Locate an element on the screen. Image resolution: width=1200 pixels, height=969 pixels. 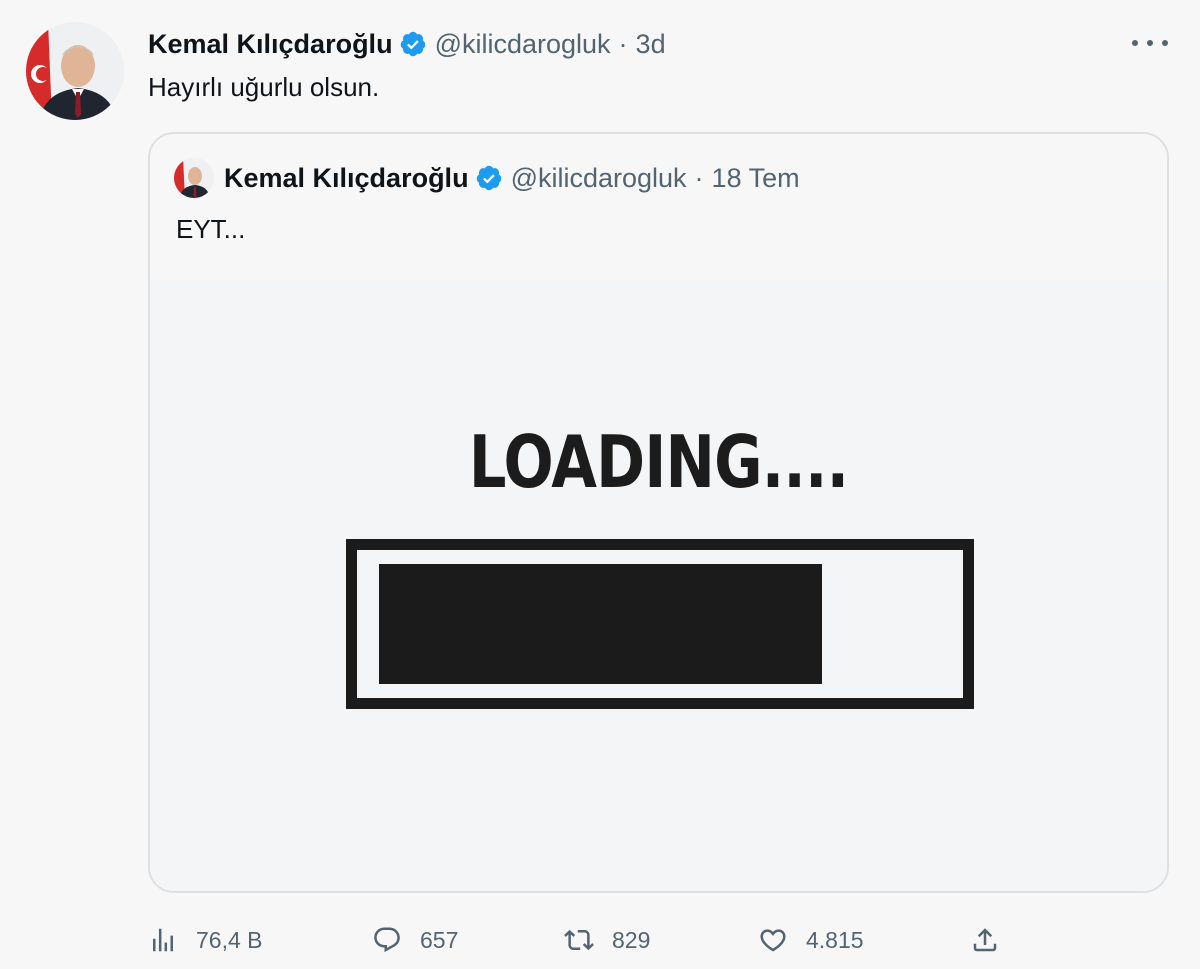
loading-progress-bar is located at coordinates (660, 624).